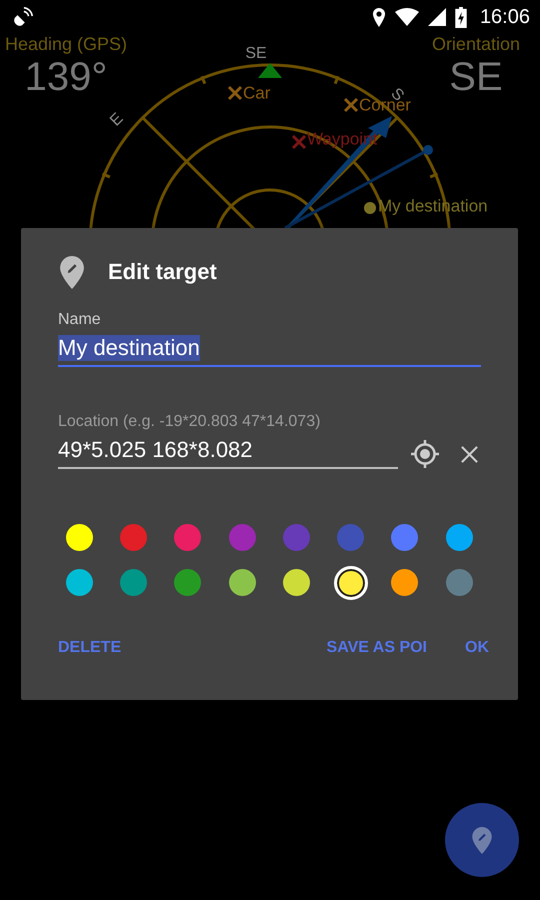 The height and width of the screenshot is (900, 540). Describe the element at coordinates (476, 77) in the screenshot. I see `orientation-value: SE` at that location.